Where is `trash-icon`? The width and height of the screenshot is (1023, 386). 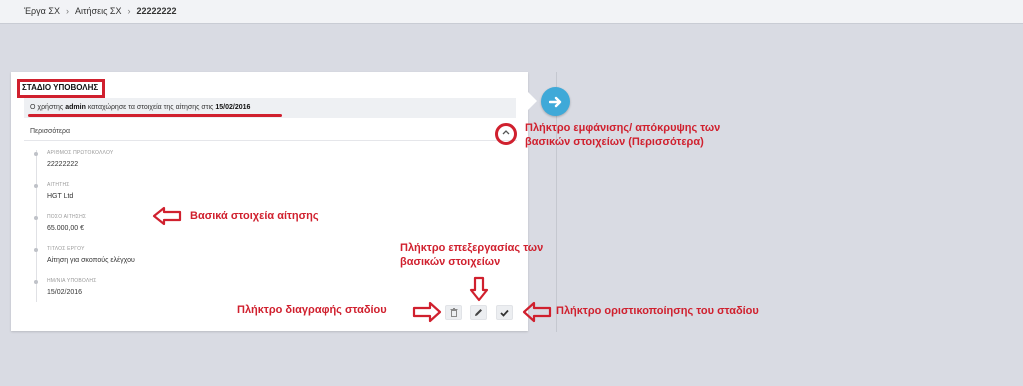 trash-icon is located at coordinates (453, 312).